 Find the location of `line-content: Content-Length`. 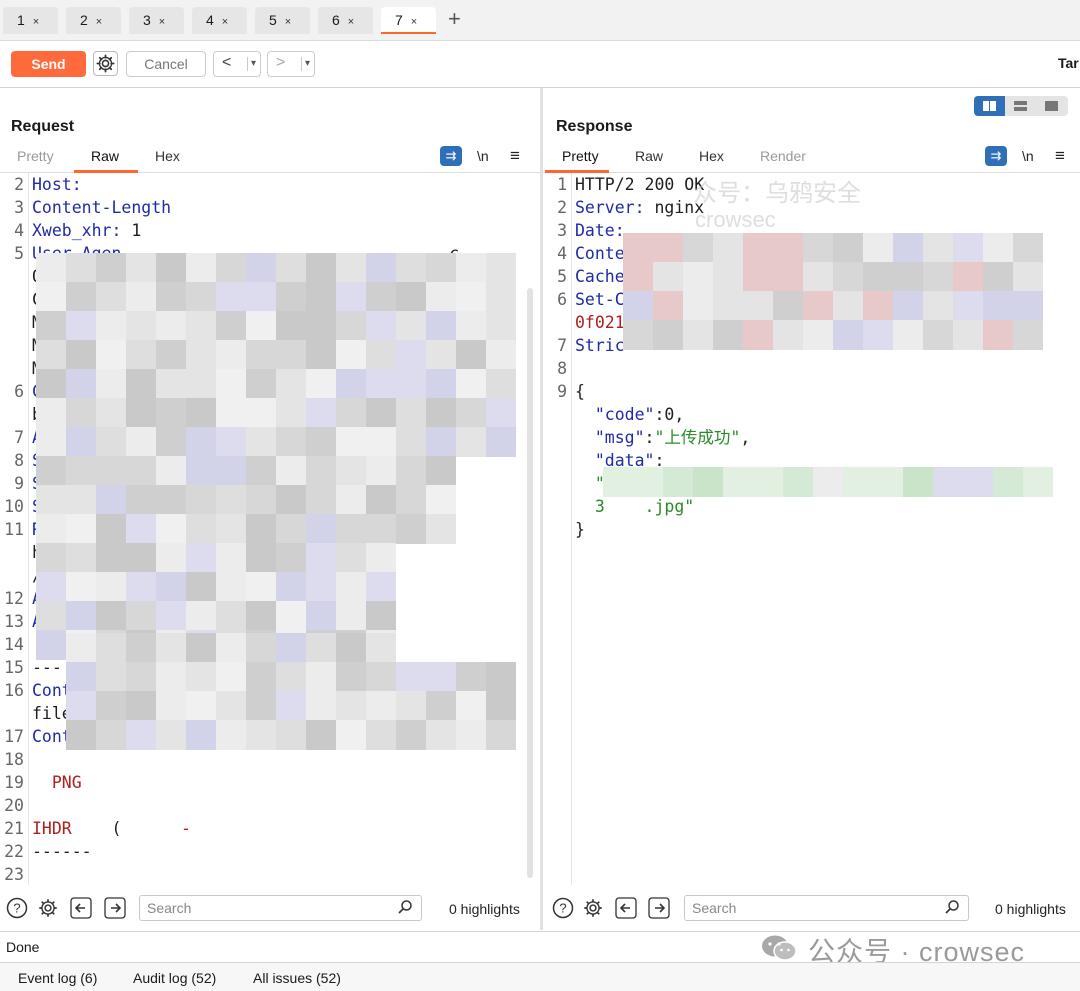

line-content: Content-Length is located at coordinates (101, 207).